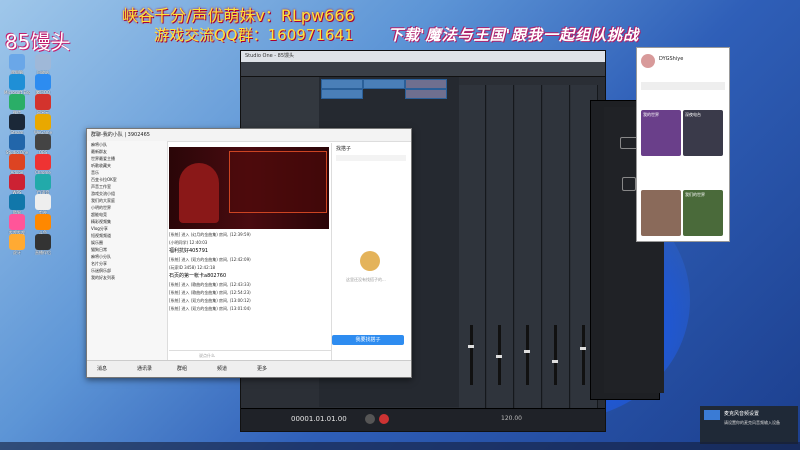 The width and height of the screenshot is (800, 450). What do you see at coordinates (693, 114) in the screenshot?
I see `card-title: 深夜电台` at bounding box center [693, 114].